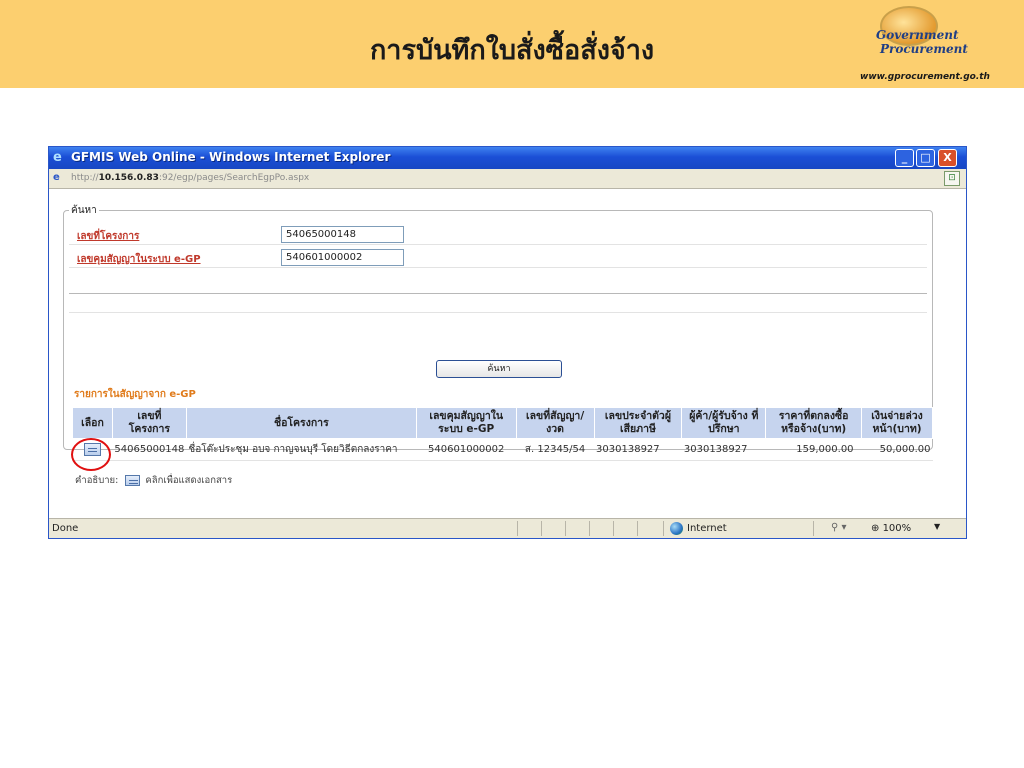 This screenshot has height=768, width=1024. I want to click on project-no-label: เลขที่โครงการ, so click(108, 236).